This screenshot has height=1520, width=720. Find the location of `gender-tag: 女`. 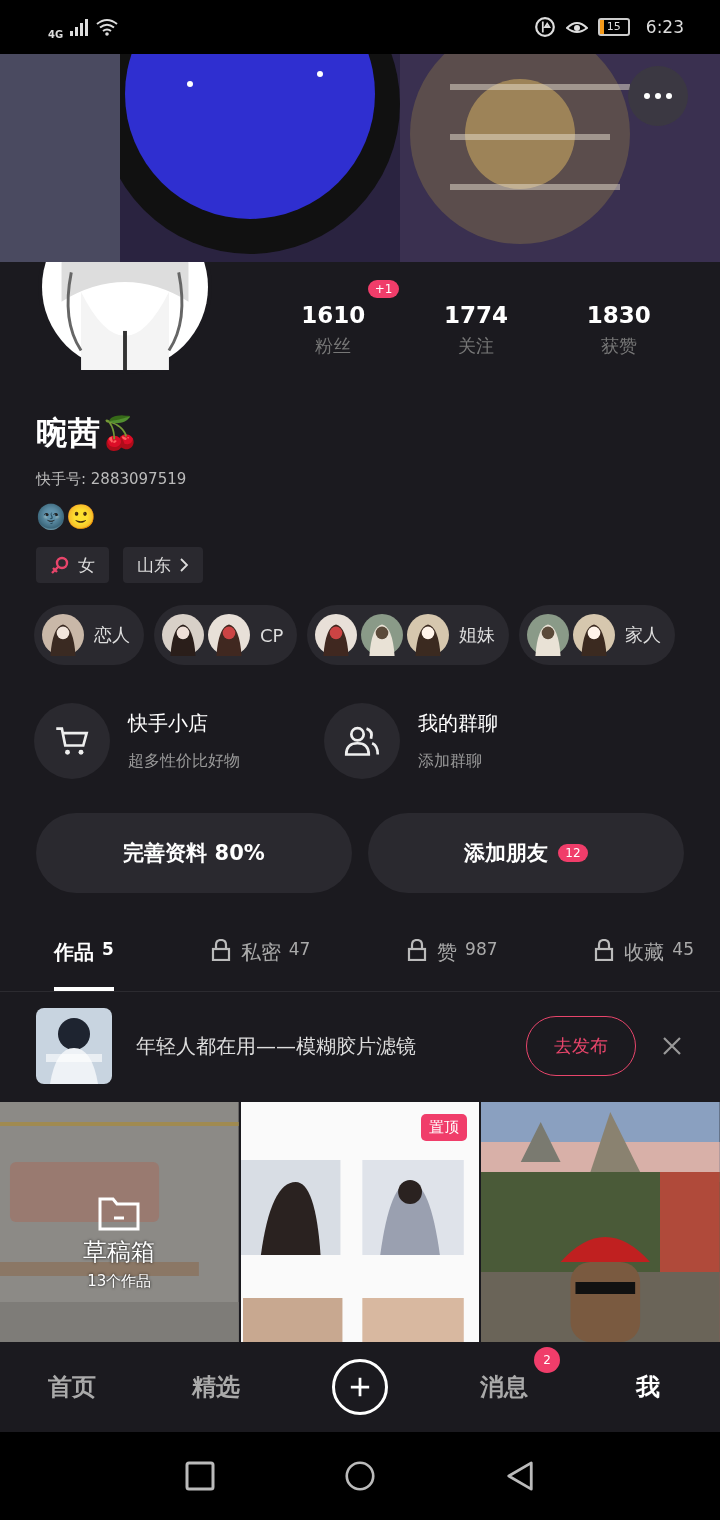

gender-tag: 女 is located at coordinates (72, 565).